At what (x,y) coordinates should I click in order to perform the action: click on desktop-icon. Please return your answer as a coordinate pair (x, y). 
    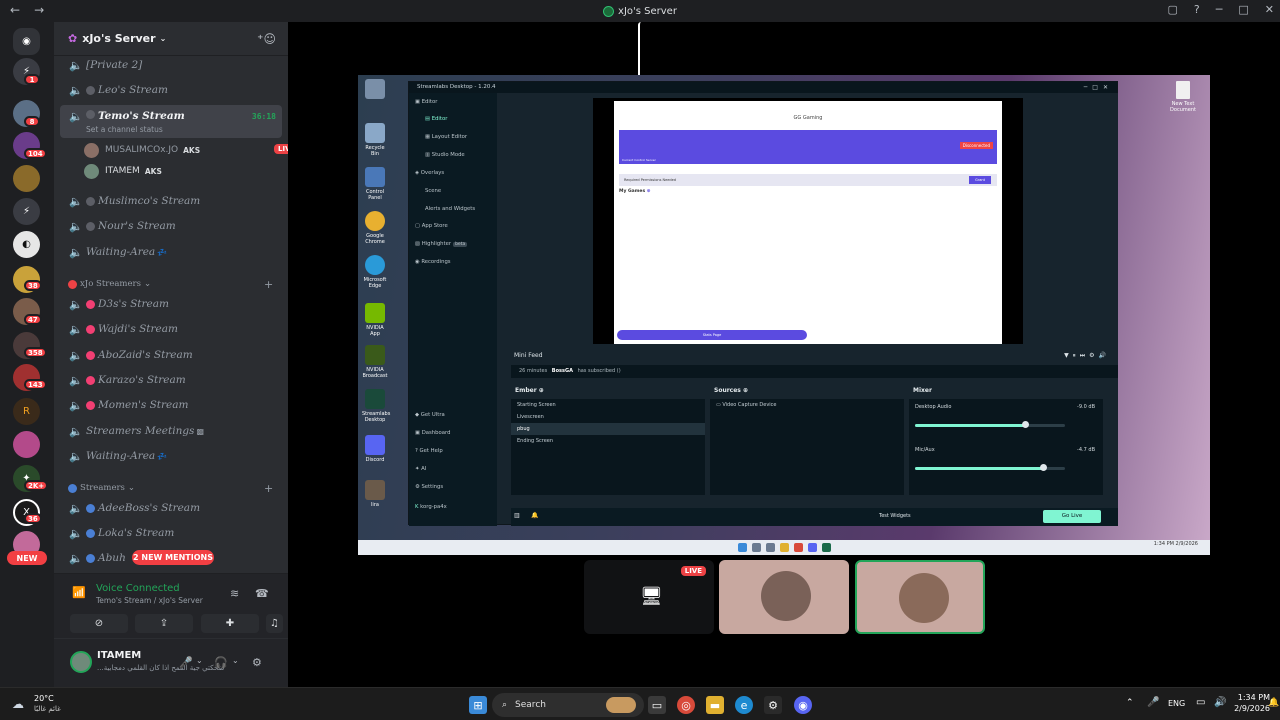
    Looking at the image, I should click on (375, 90).